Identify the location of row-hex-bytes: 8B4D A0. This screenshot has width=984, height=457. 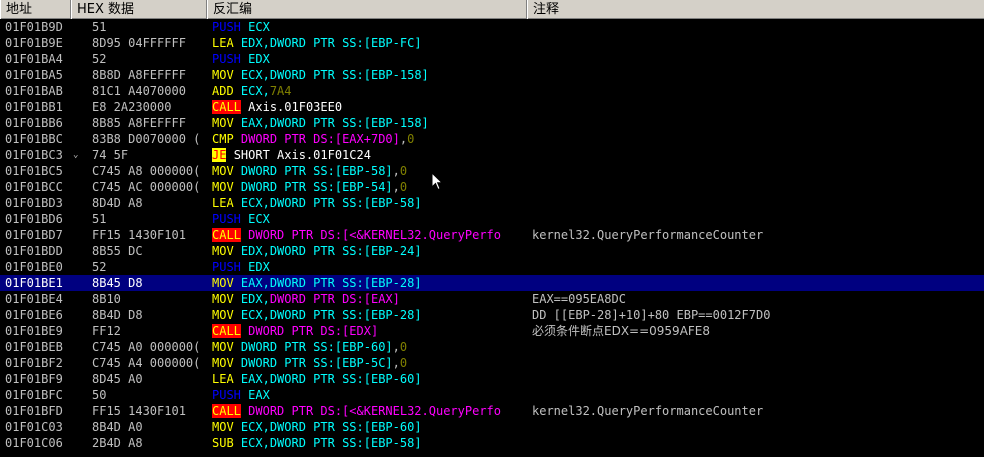
(117, 427).